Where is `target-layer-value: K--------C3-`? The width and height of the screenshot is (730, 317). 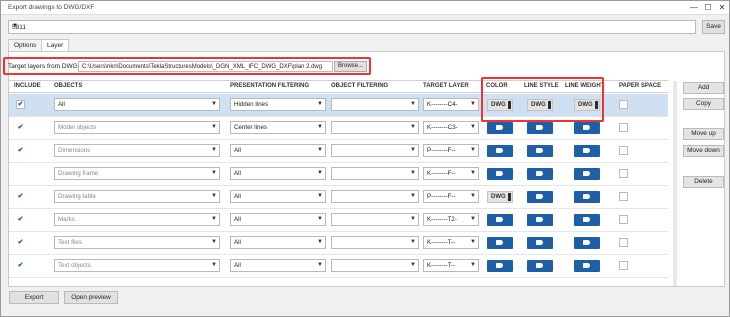
target-layer-value: K--------C3- is located at coordinates (442, 127).